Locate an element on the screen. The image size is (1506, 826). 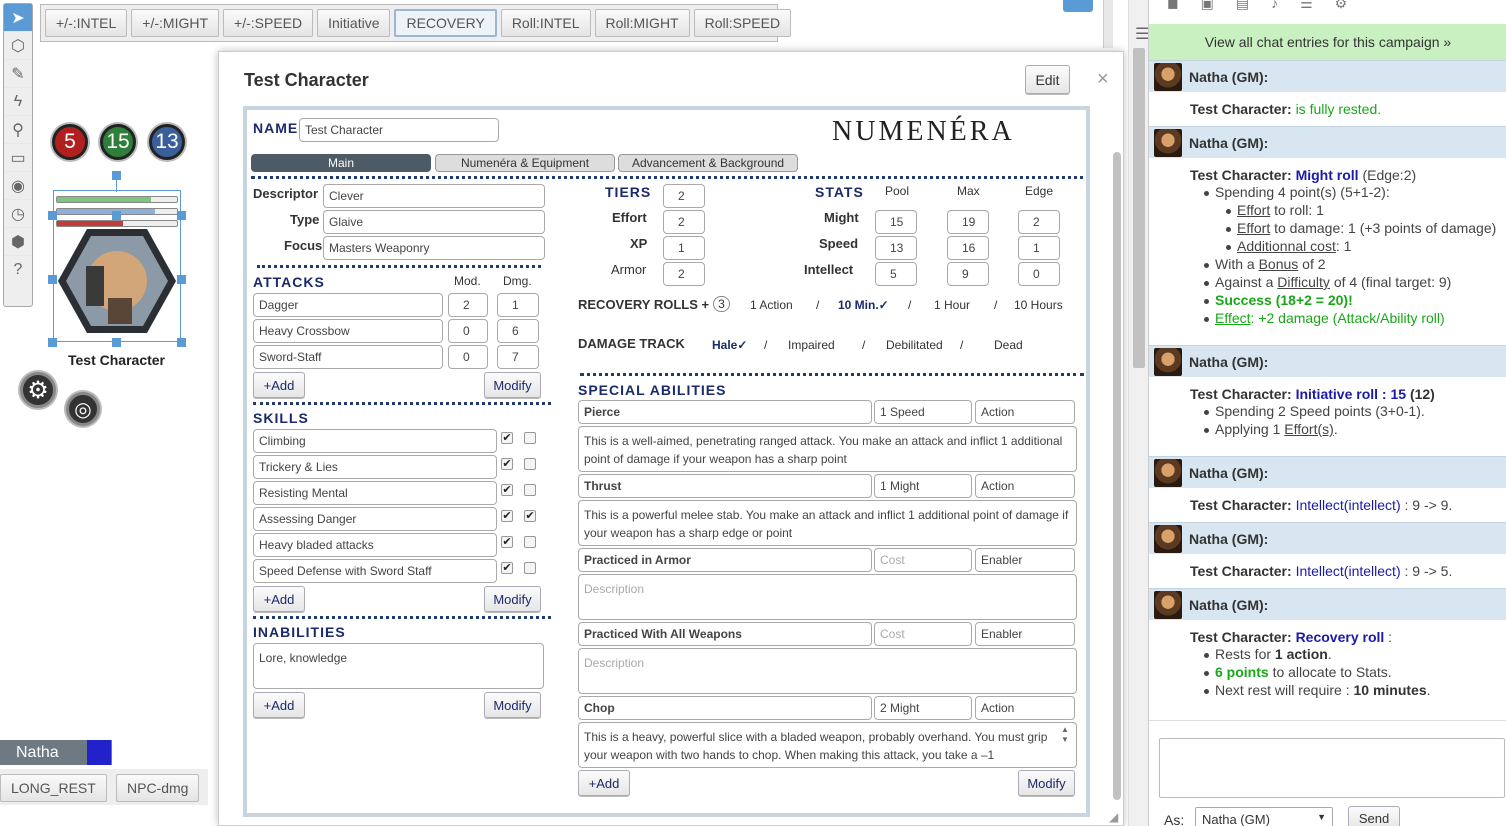
macro-button: Roll:MIGHT is located at coordinates (642, 23).